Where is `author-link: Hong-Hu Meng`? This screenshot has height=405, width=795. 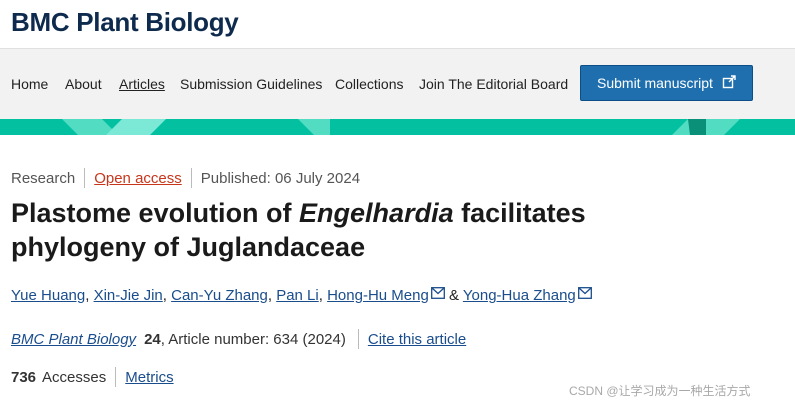 author-link: Hong-Hu Meng is located at coordinates (378, 295).